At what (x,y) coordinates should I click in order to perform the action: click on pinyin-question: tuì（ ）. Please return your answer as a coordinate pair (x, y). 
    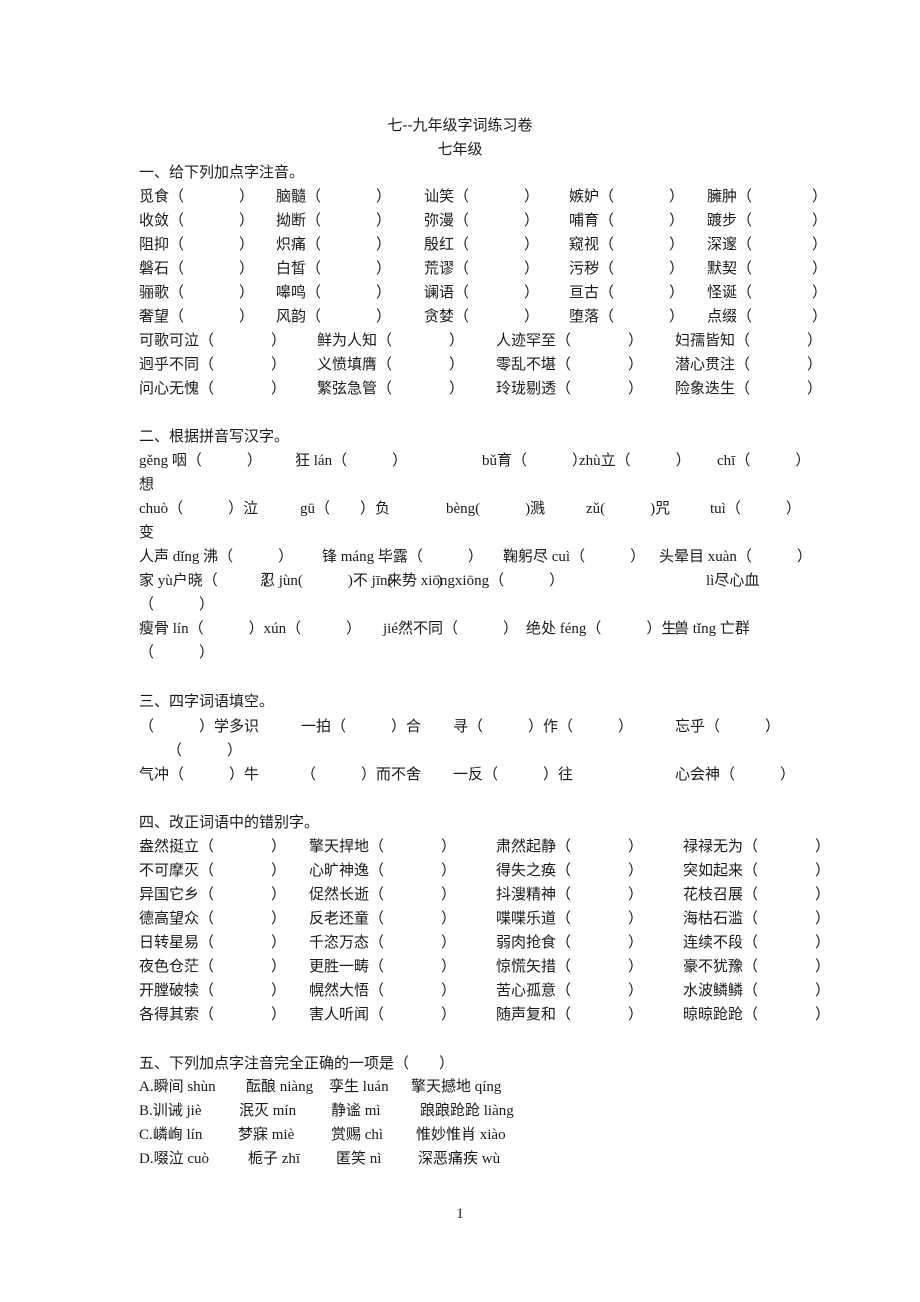
    Looking at the image, I should click on (755, 509).